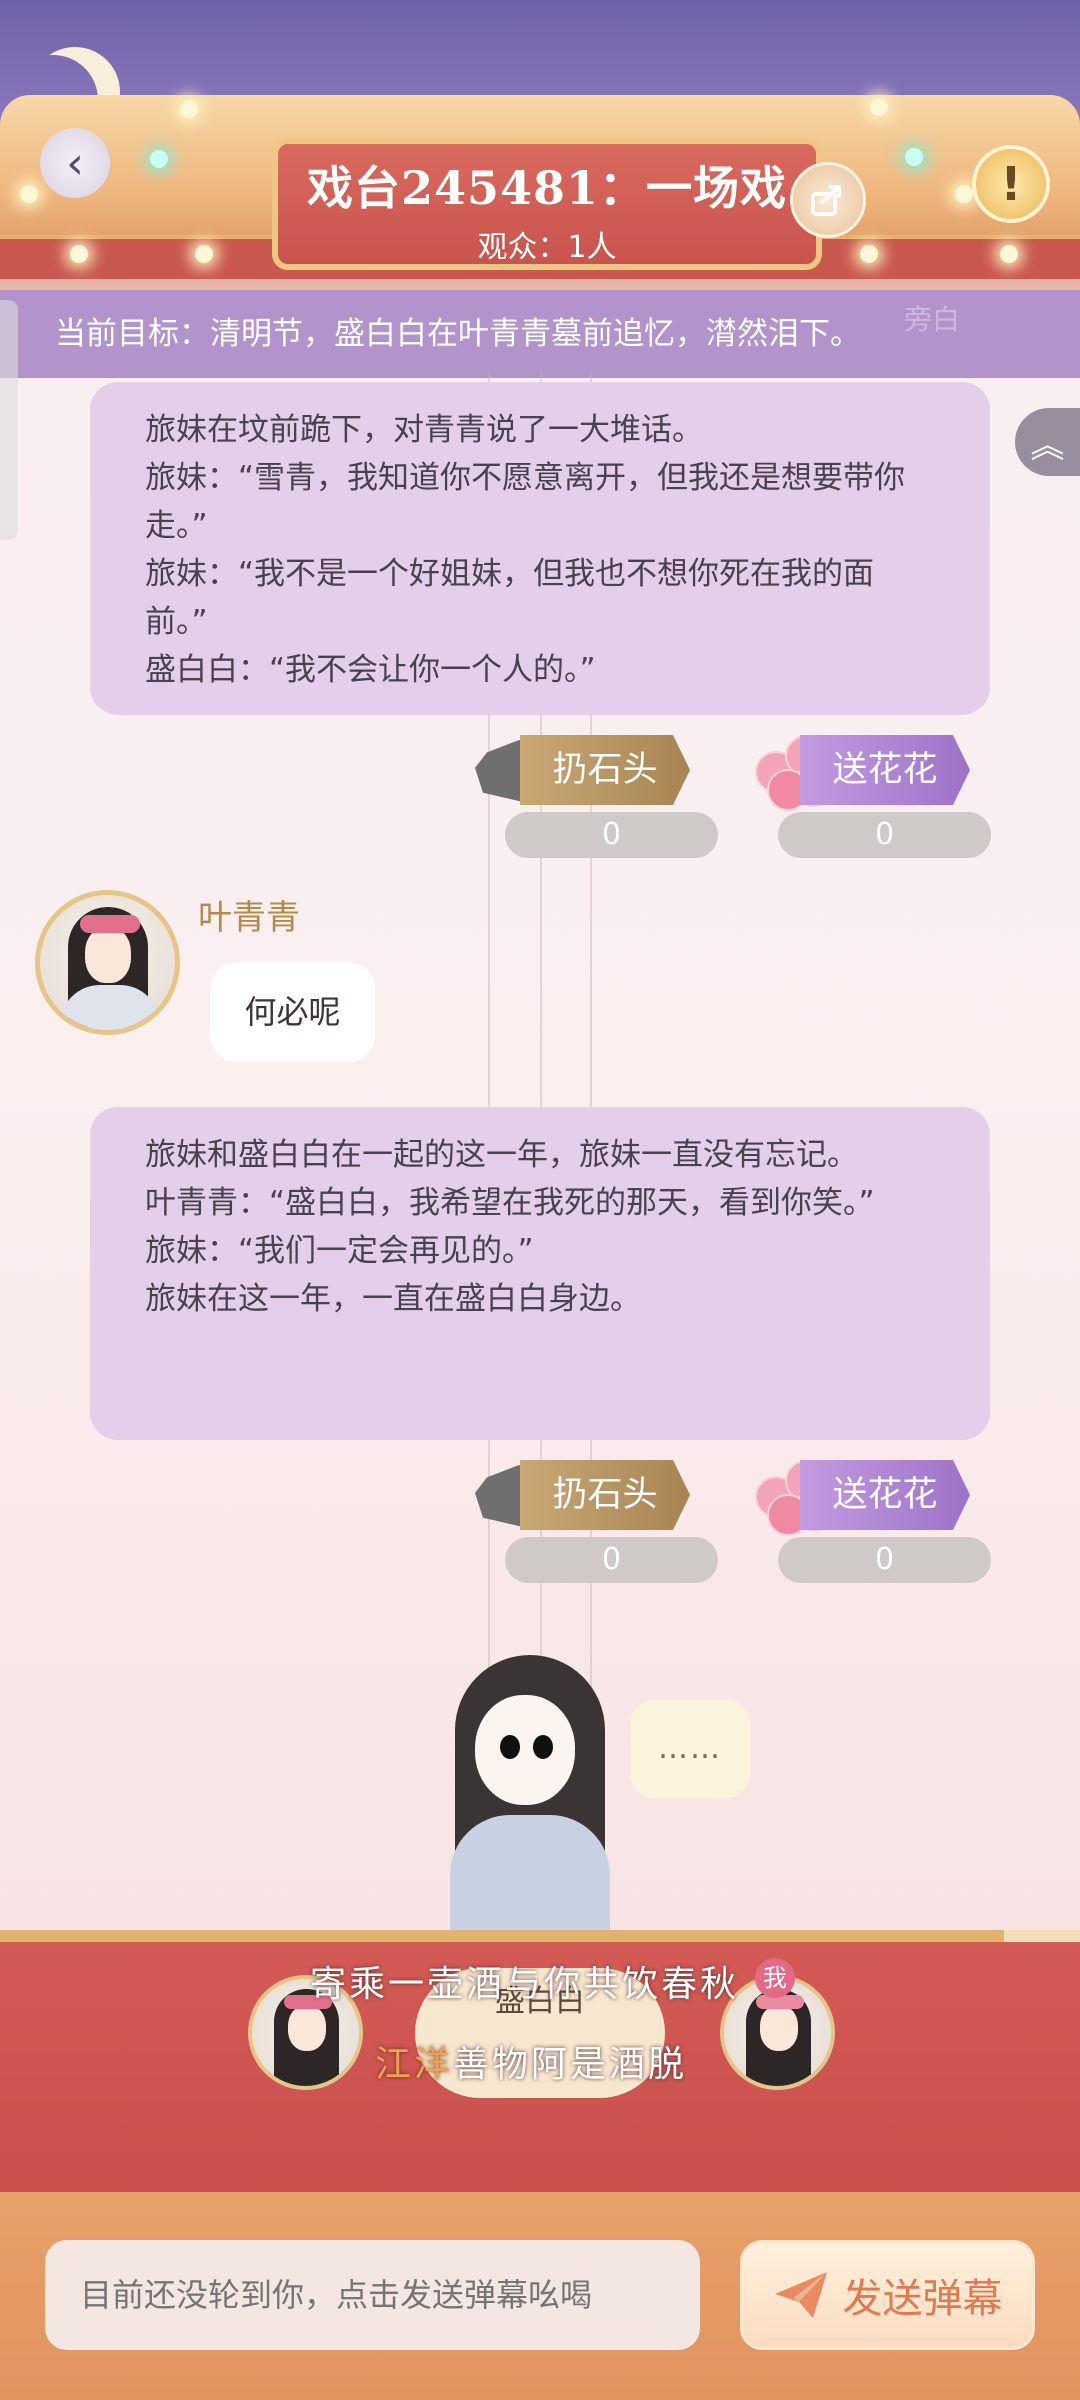  I want to click on exclamation-icon: !, so click(1011, 184).